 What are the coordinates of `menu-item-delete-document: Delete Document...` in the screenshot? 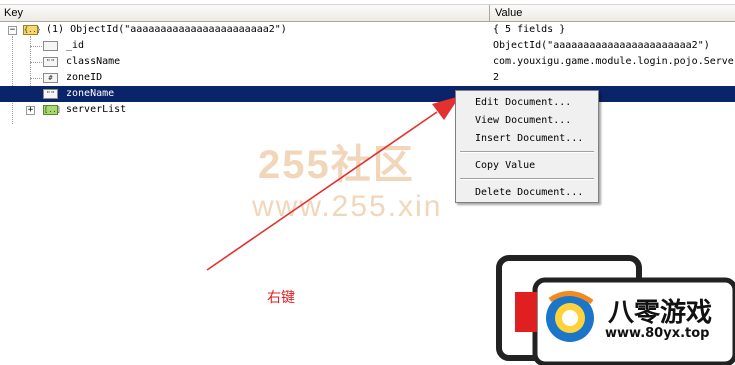 It's located at (527, 192).